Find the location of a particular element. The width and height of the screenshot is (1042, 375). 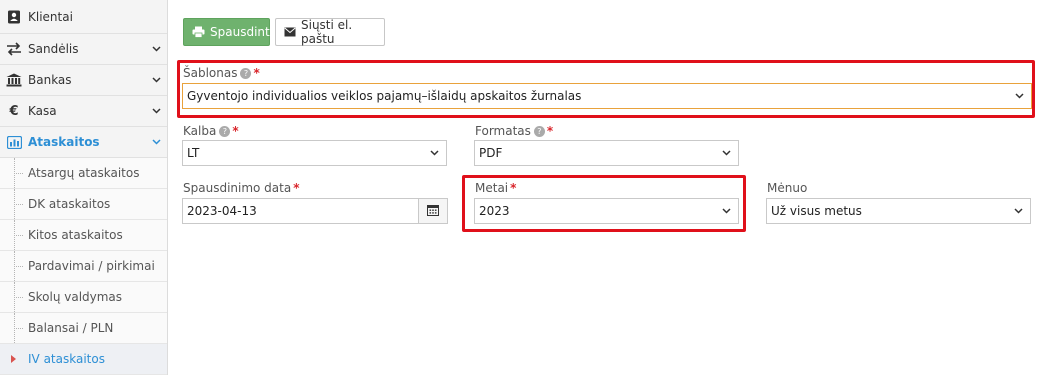

send-email-button: Siųsti el. paštu is located at coordinates (330, 32).